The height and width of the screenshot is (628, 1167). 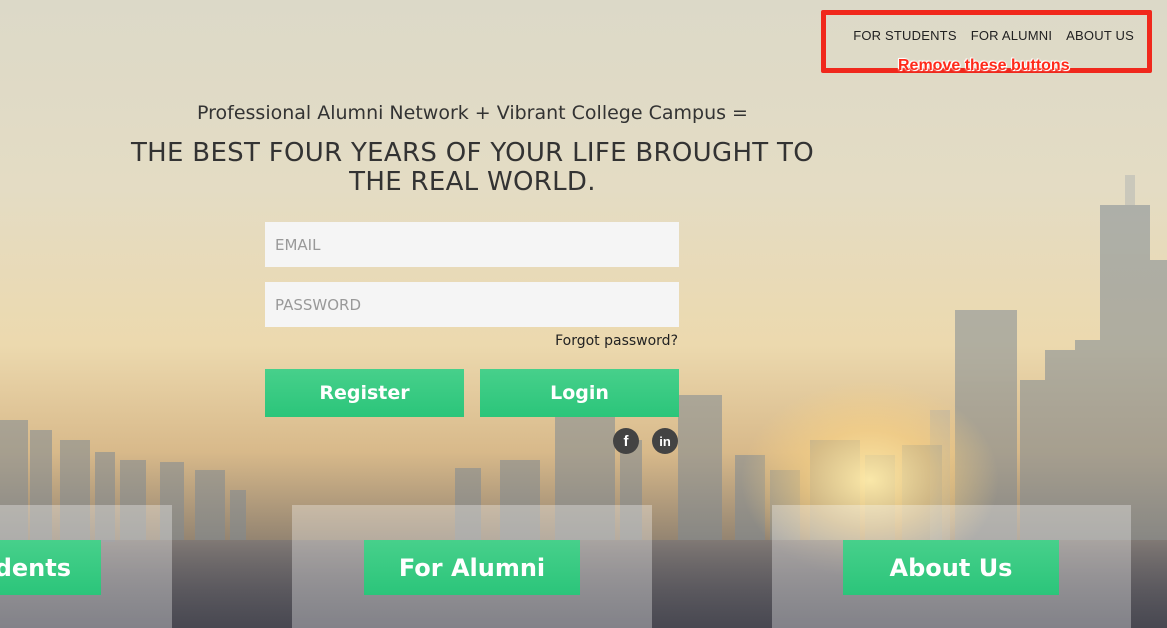 I want to click on forgot-password-link: Forgot password?, so click(x=616, y=341).